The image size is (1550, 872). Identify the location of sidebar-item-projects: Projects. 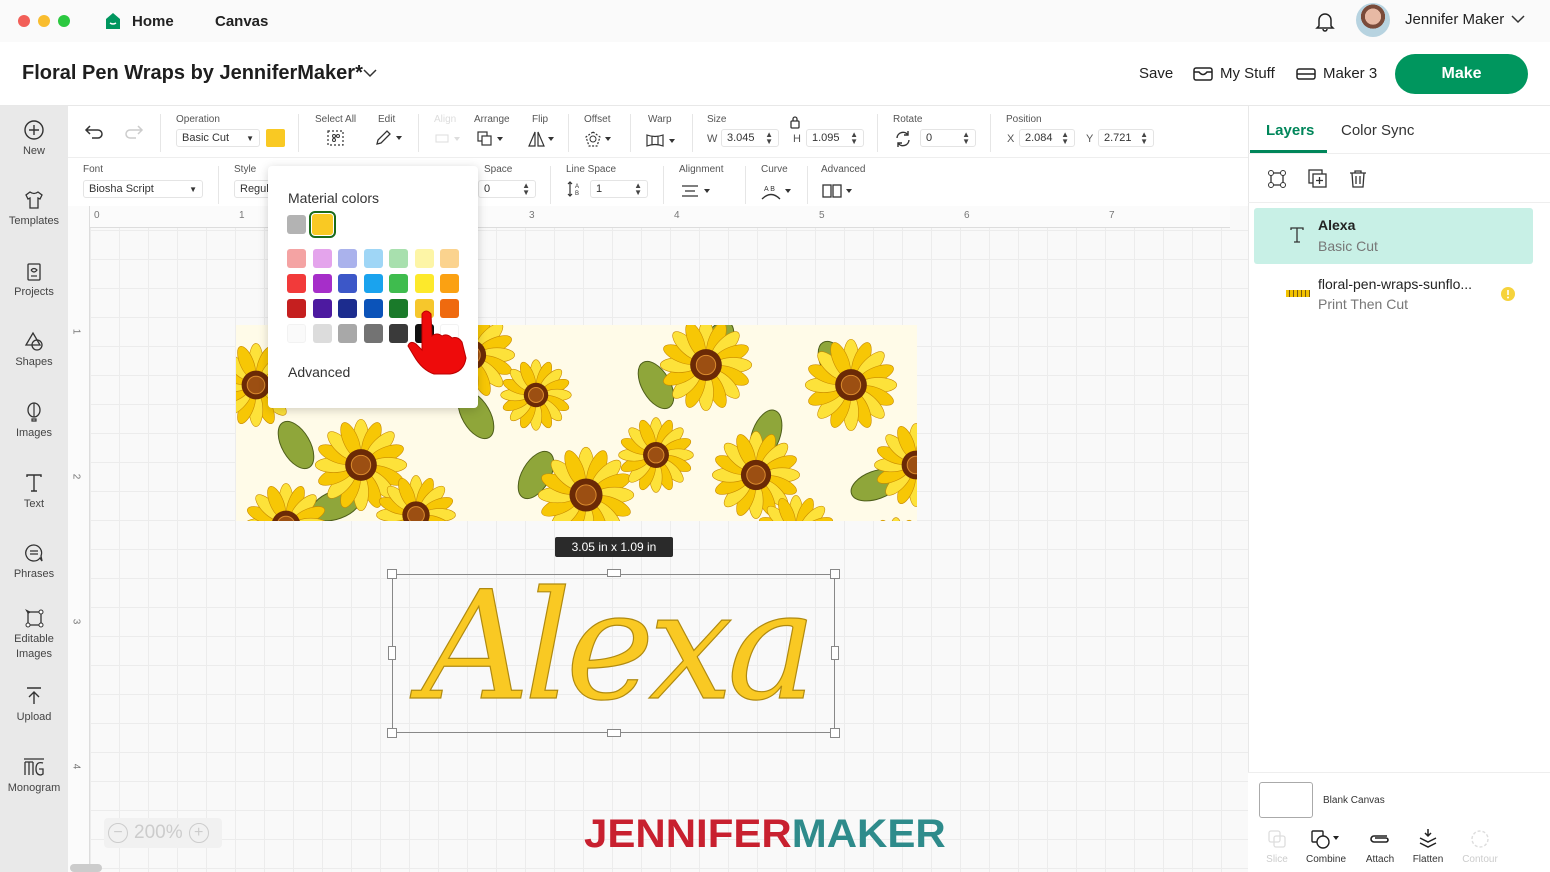
(34, 279).